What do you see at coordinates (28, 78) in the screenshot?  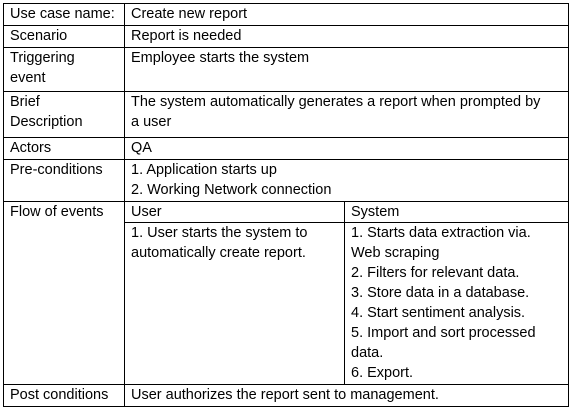 I see `triggering-event-label-line-2: event` at bounding box center [28, 78].